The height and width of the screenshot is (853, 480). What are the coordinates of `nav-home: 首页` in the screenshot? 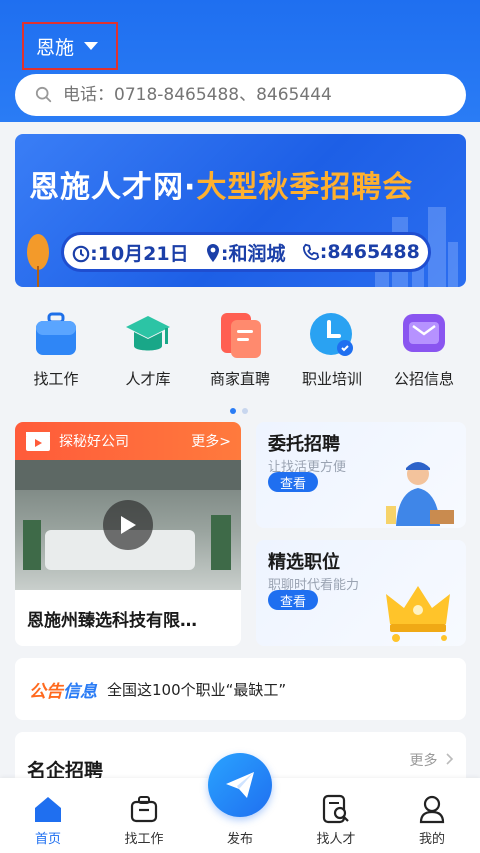 It's located at (48, 820).